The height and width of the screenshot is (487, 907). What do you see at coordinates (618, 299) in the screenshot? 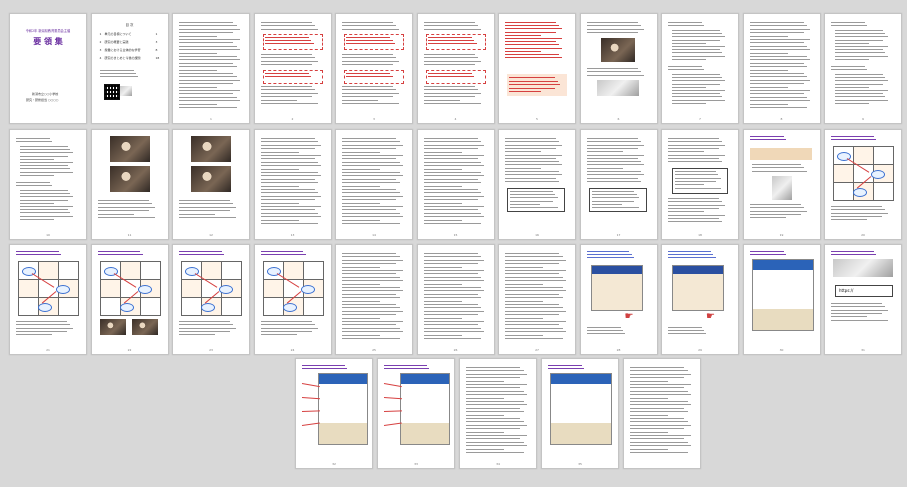
I see `page-thumbnail-30: ☛ 28` at bounding box center [618, 299].